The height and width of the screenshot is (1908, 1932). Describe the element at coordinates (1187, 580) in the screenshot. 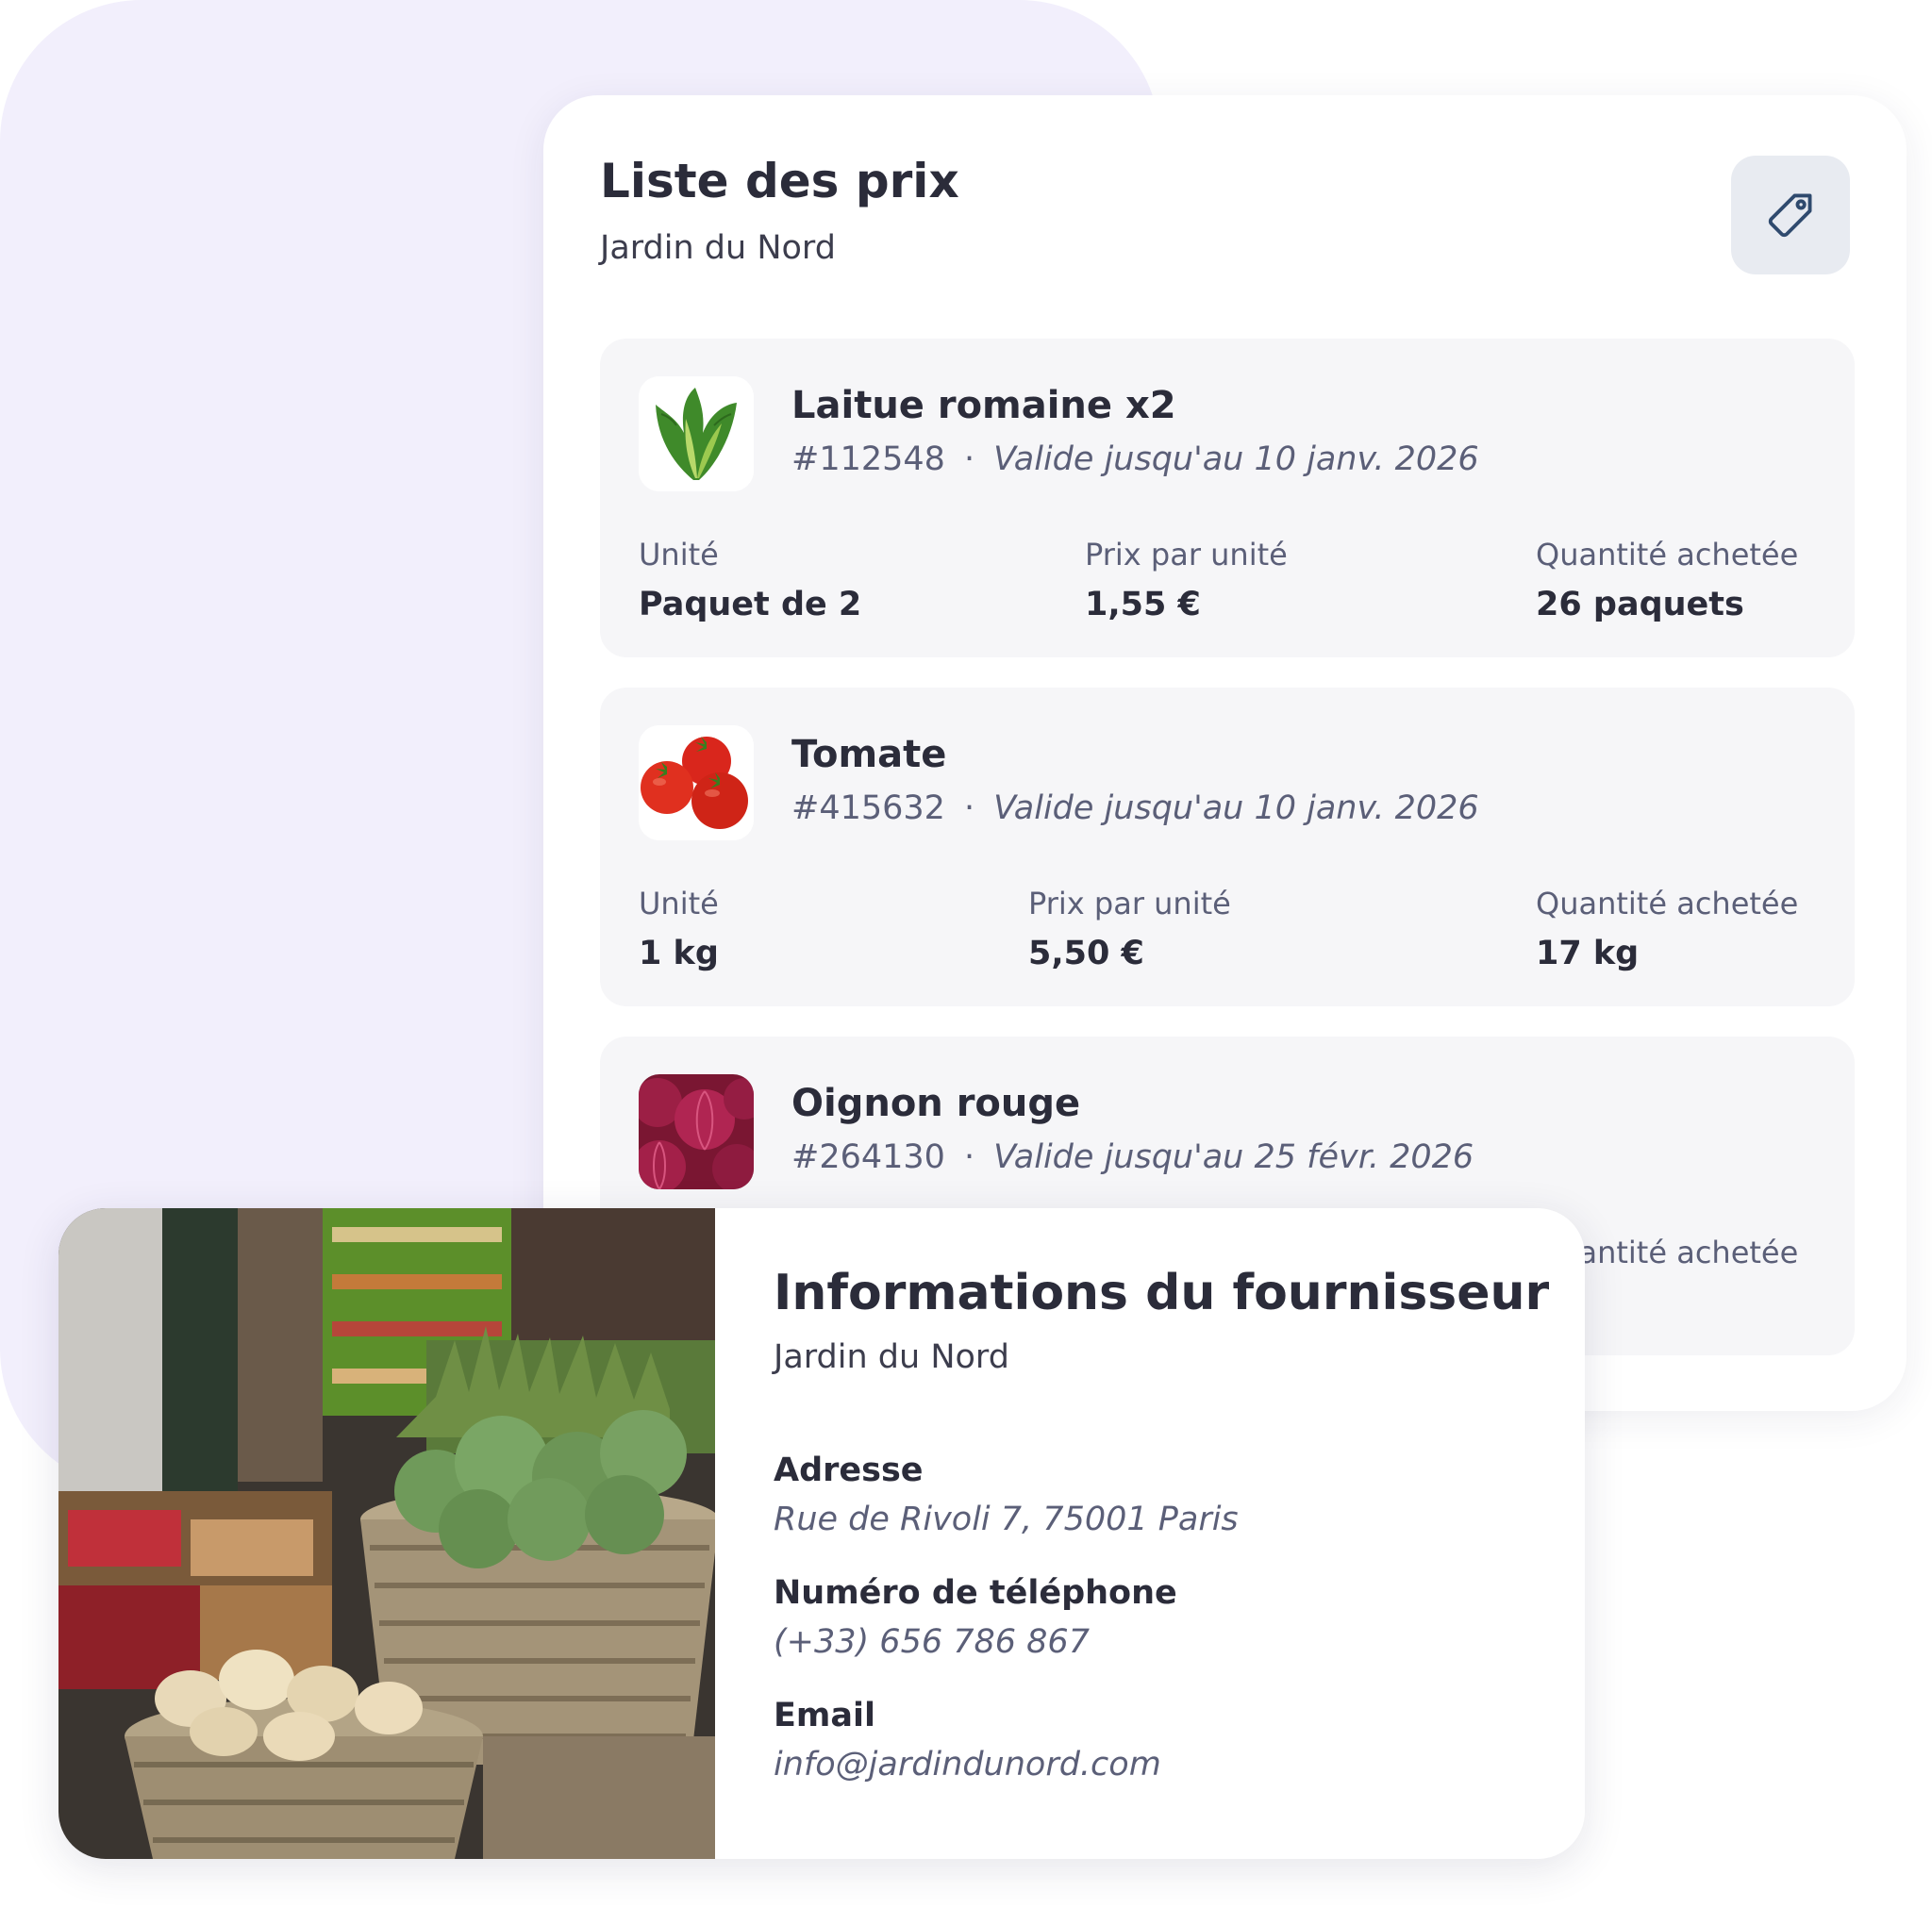

I see `price-field: Prix par unité 1,55 €` at that location.